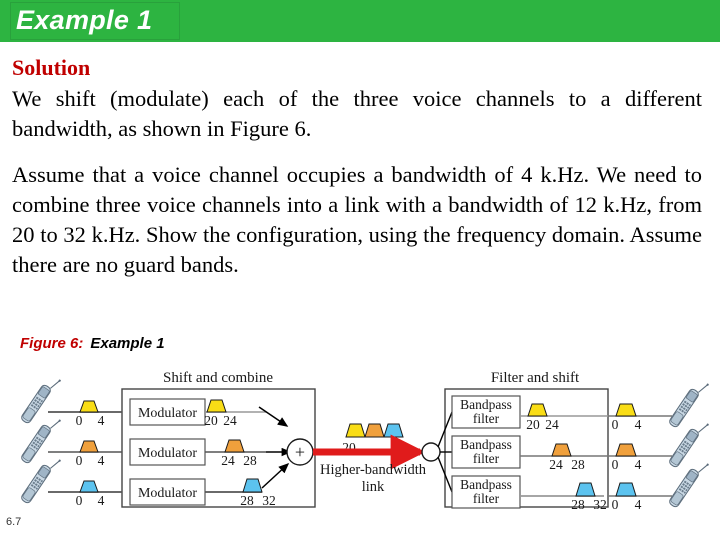 The image size is (720, 540). What do you see at coordinates (167, 413) in the screenshot?
I see `modulator-1-label: Modulator` at bounding box center [167, 413].